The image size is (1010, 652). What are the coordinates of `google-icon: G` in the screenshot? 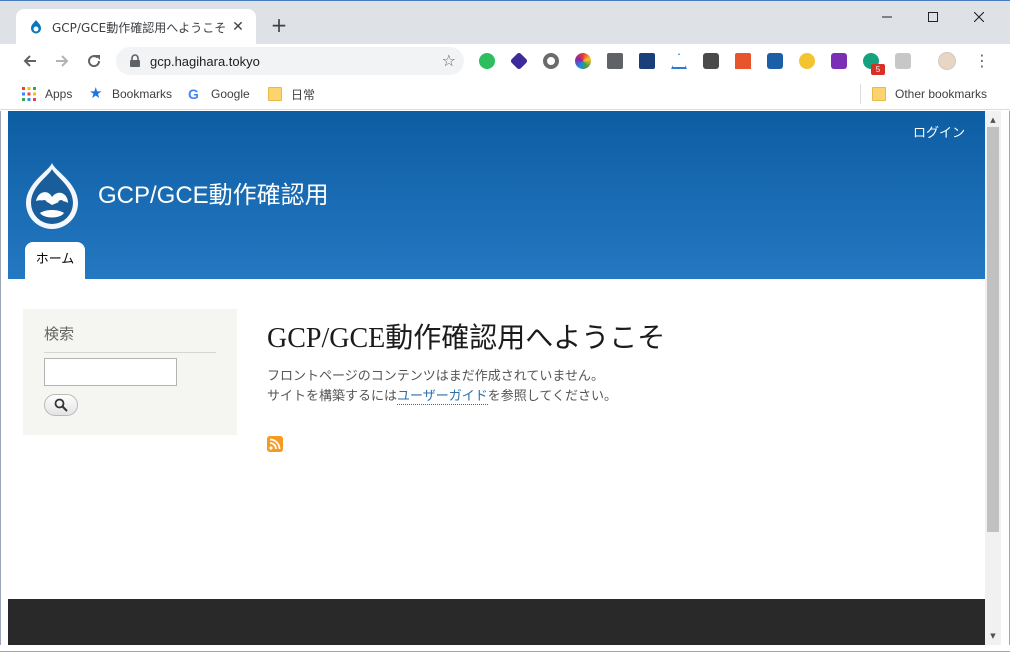 It's located at (193, 94).